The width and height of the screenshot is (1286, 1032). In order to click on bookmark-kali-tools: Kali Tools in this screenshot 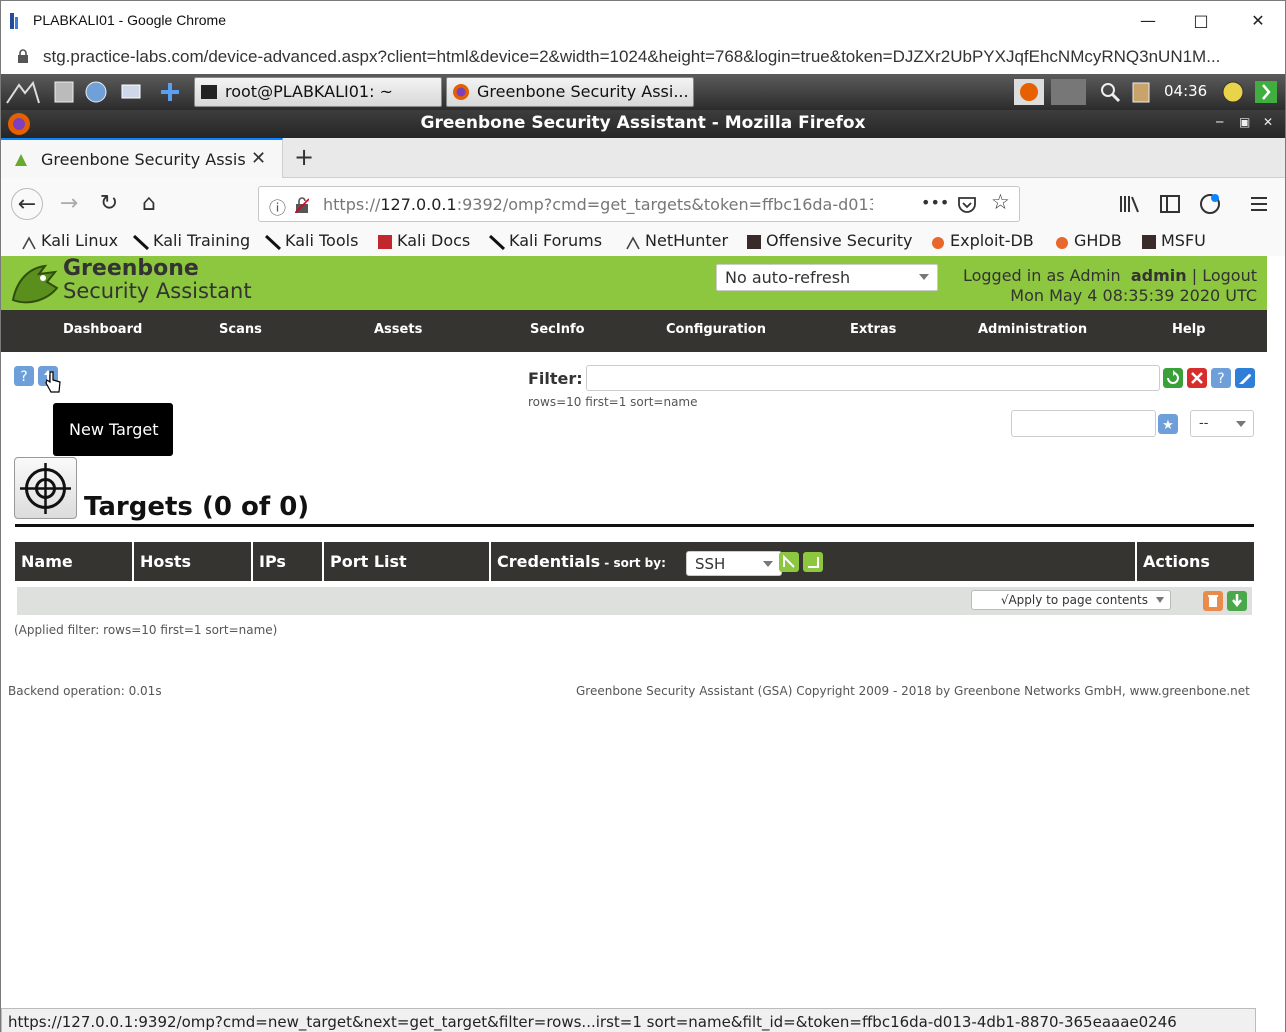, I will do `click(311, 240)`.